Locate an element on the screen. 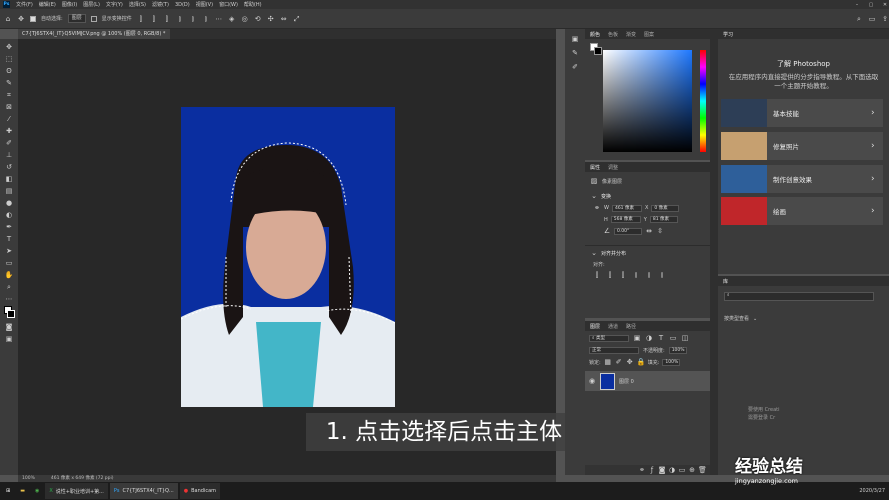  hand-tool-icon: ✋ is located at coordinates (9, 275).